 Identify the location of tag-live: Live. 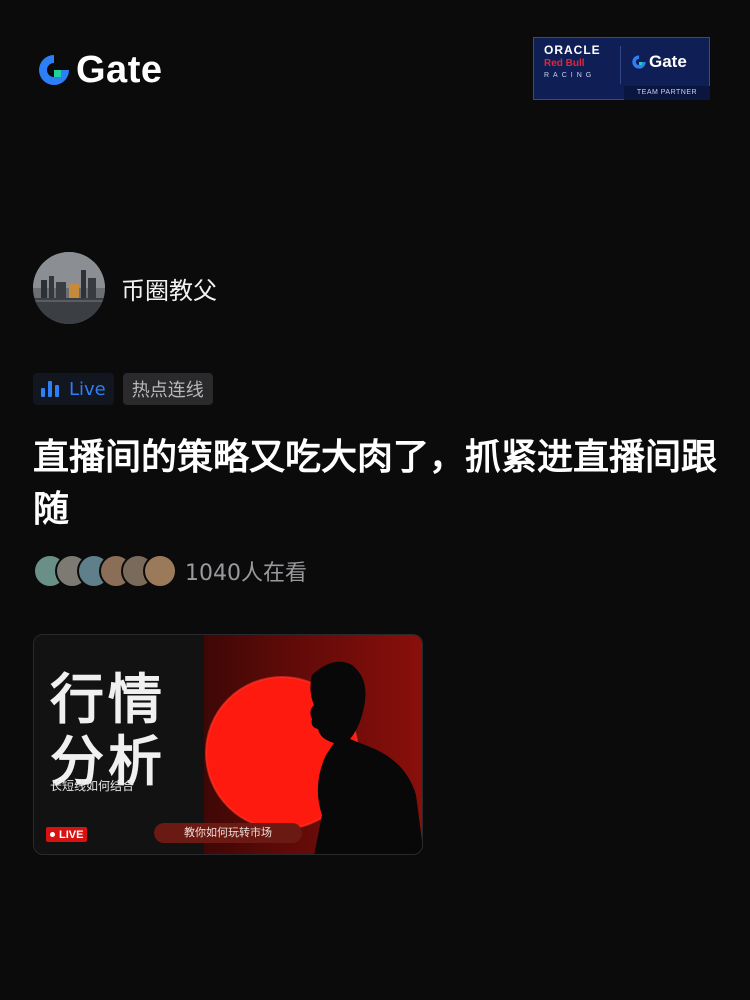
(73, 389).